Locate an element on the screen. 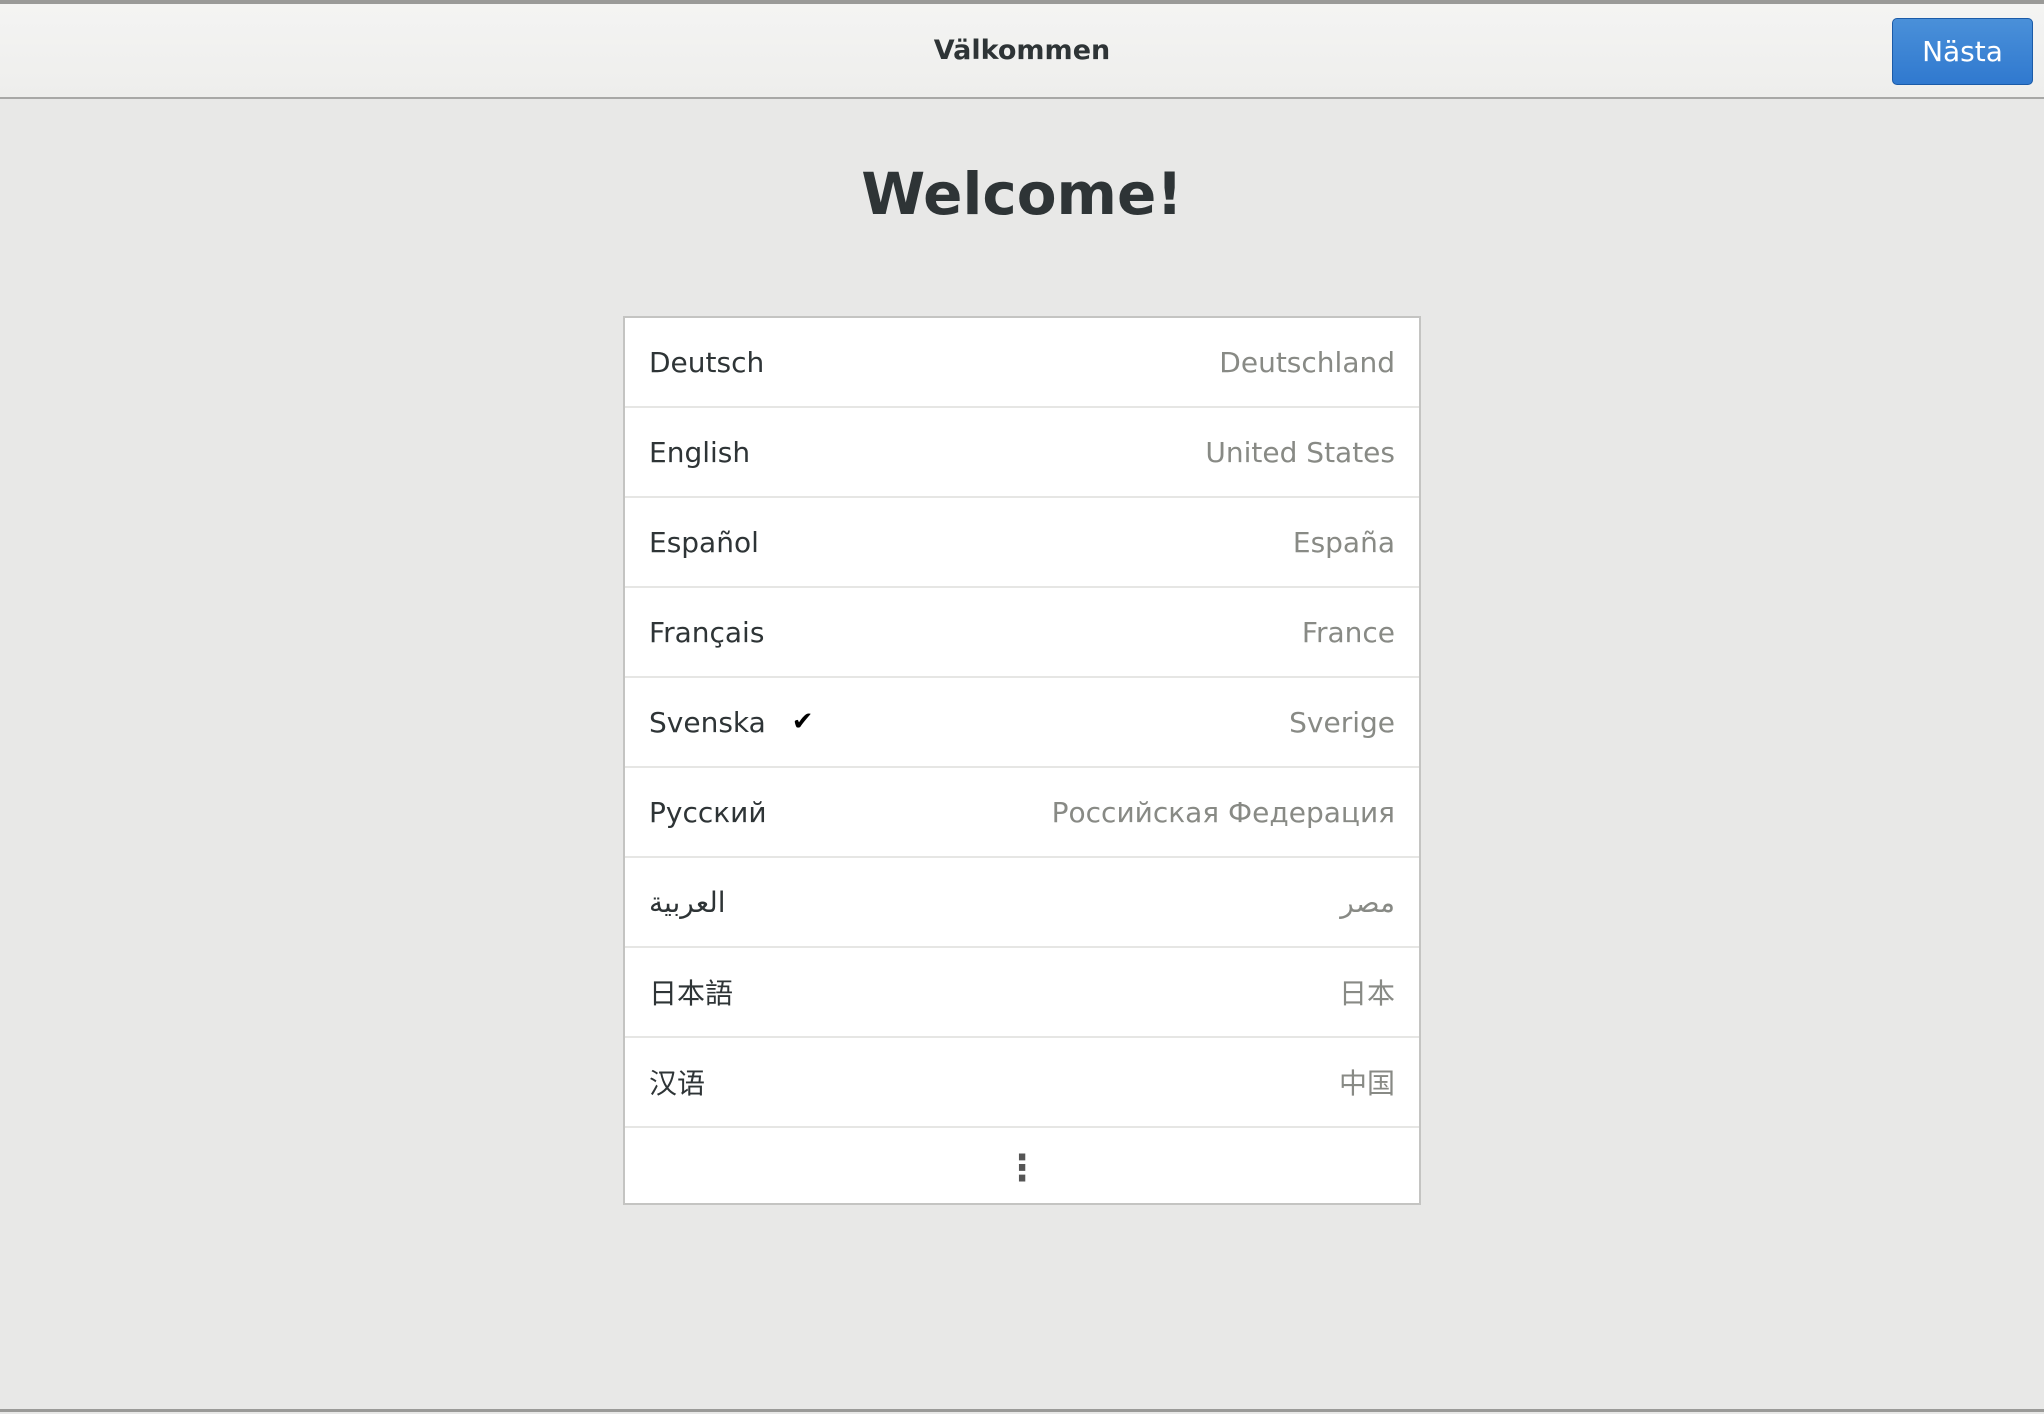  header-bar: Välkommen Nästa is located at coordinates (1022, 51).